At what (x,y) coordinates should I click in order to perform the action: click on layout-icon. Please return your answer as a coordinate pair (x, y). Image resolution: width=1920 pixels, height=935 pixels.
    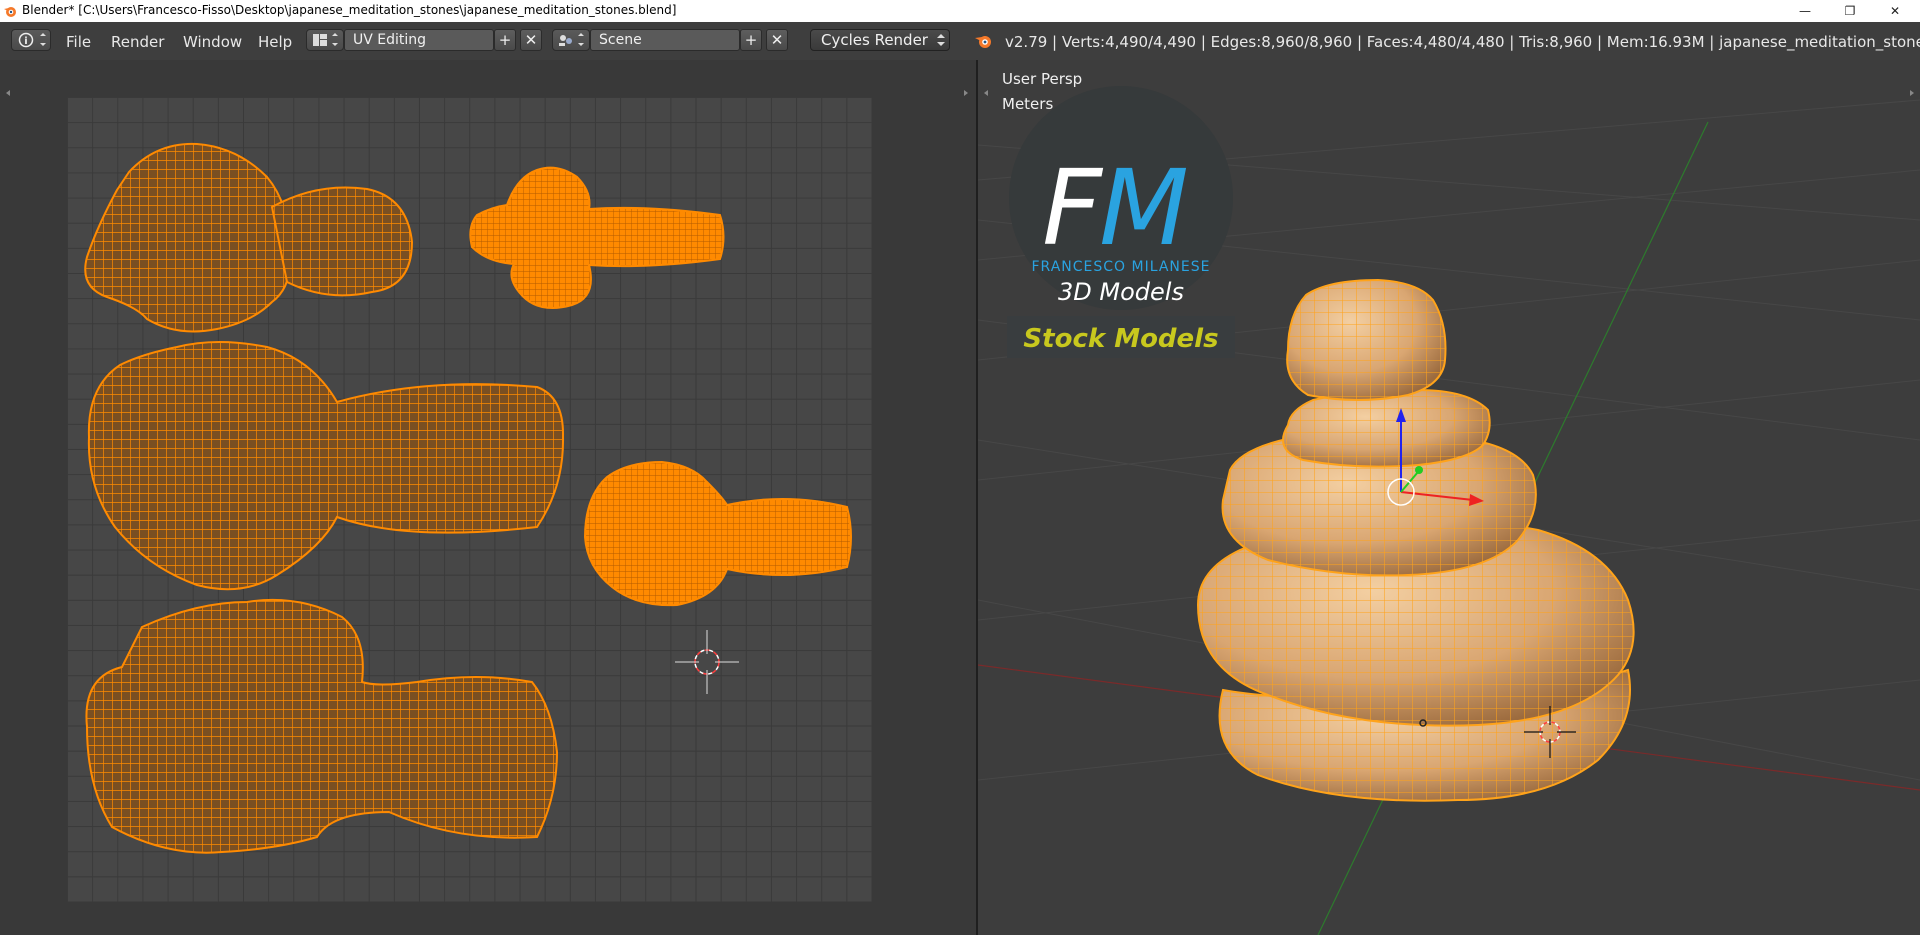
    Looking at the image, I should click on (325, 39).